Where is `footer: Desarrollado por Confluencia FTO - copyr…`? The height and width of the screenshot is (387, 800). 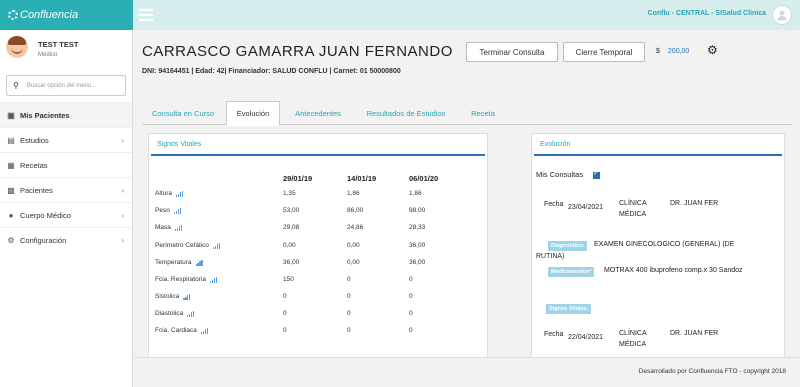 footer: Desarrollado por Confluencia FTO - copyr… is located at coordinates (467, 372).